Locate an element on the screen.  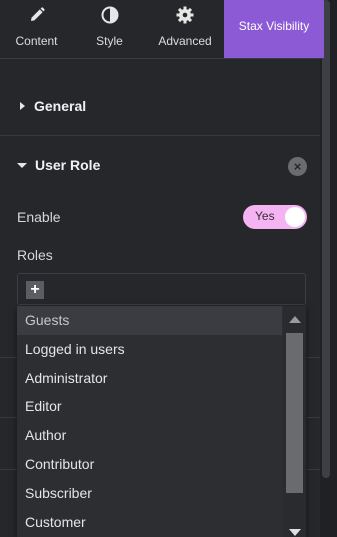
tab-content: Content is located at coordinates (36, 29).